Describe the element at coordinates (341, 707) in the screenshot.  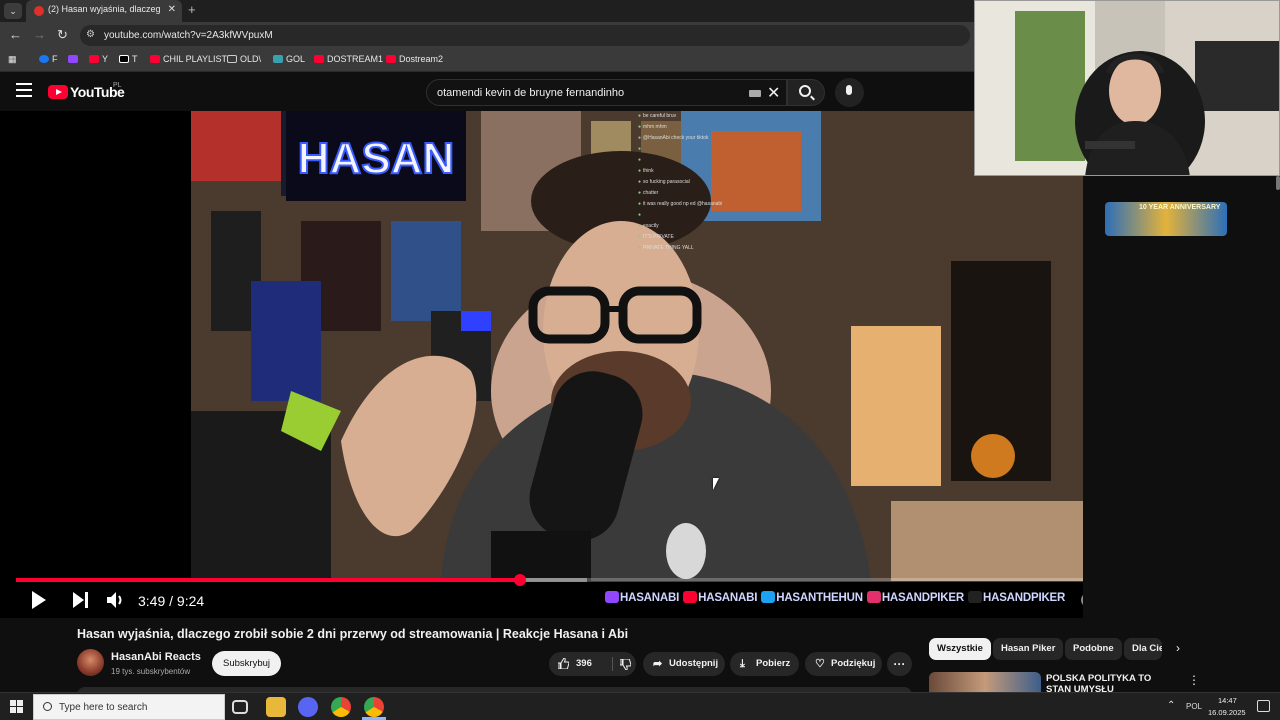
I see `chrome-icon` at that location.